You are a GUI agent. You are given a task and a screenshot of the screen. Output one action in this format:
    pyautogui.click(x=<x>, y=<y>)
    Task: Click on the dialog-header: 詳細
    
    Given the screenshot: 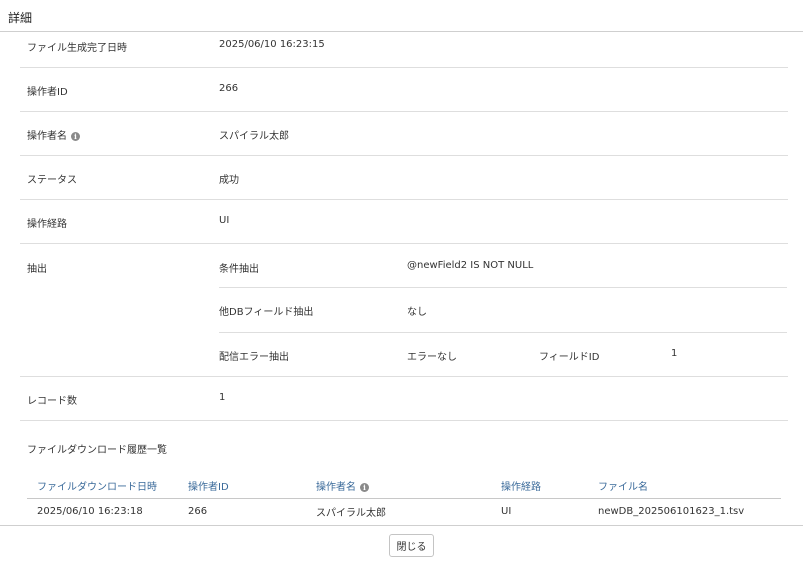 What is the action you would take?
    pyautogui.click(x=401, y=16)
    